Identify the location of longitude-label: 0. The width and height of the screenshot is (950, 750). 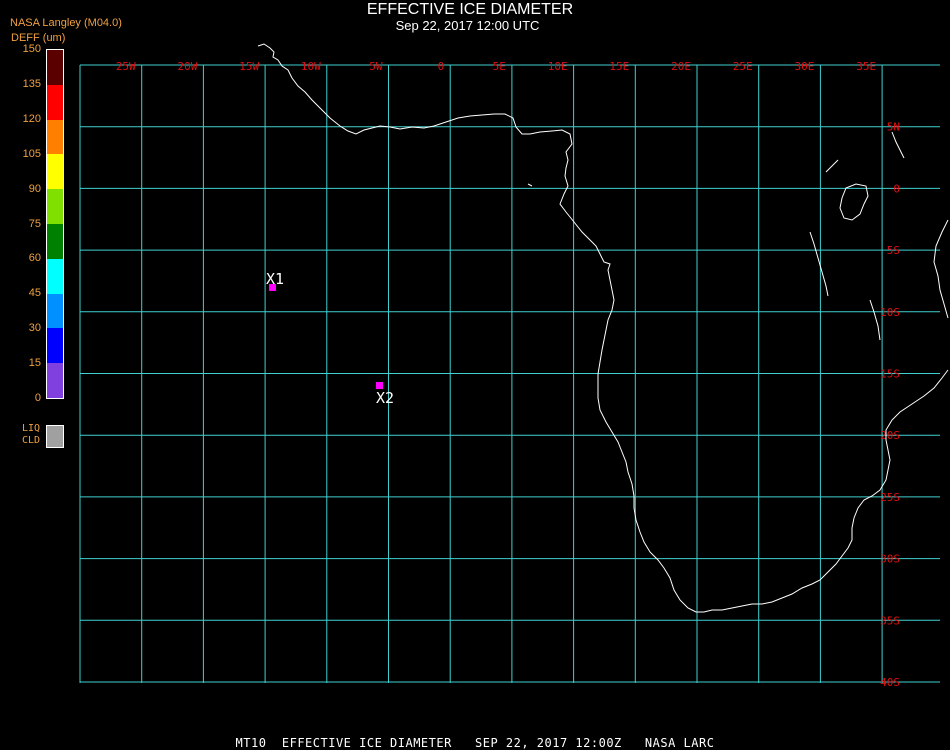
(441, 66).